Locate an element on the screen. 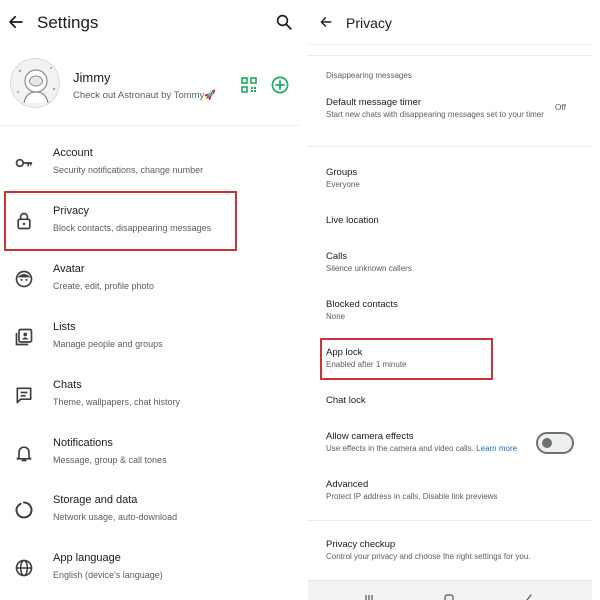 The height and width of the screenshot is (600, 600). settings-item-subtitle: Network usage, auto-download is located at coordinates (115, 517).